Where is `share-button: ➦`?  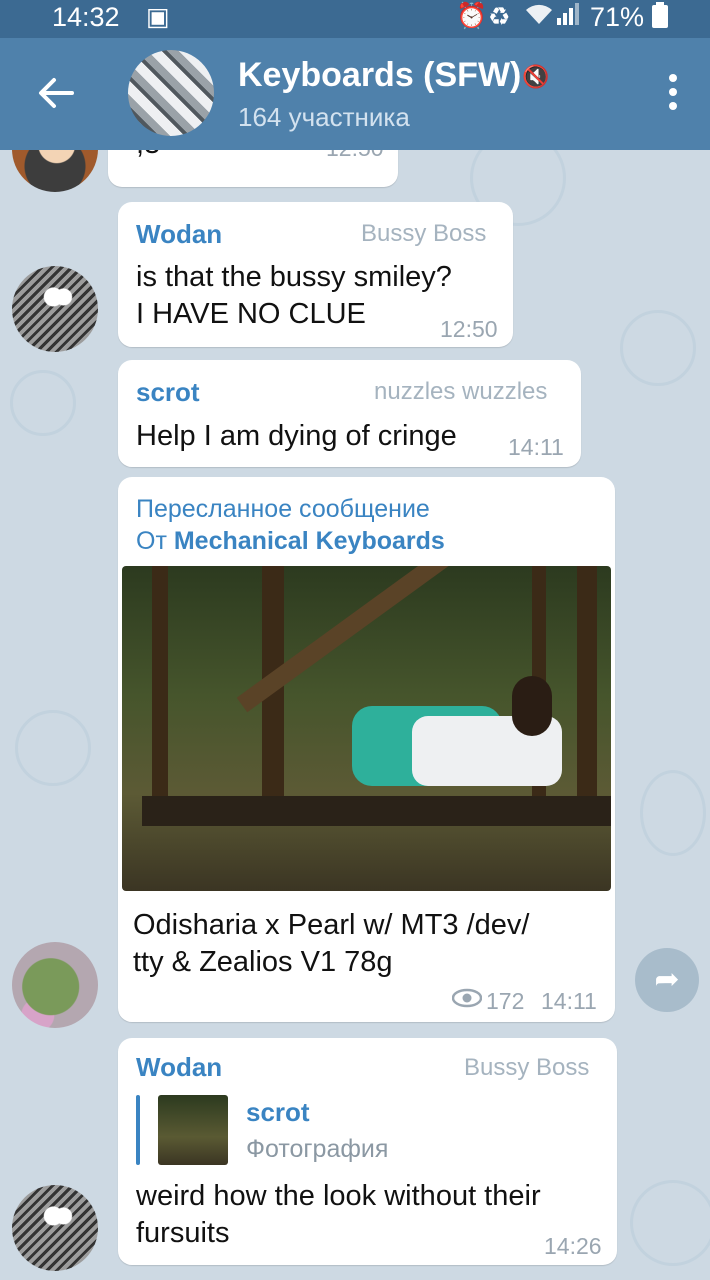
share-button: ➦ is located at coordinates (667, 980).